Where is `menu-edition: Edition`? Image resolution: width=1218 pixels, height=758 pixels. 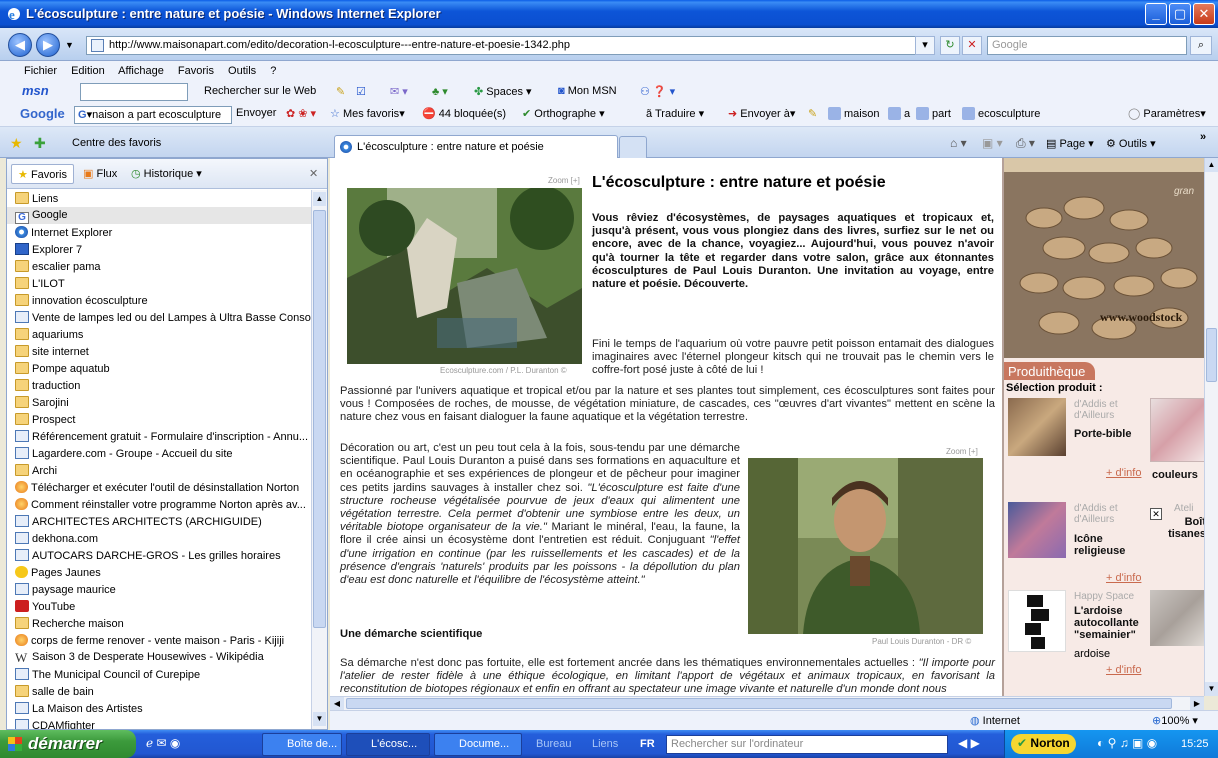
menu-edition: Edition is located at coordinates (88, 71).